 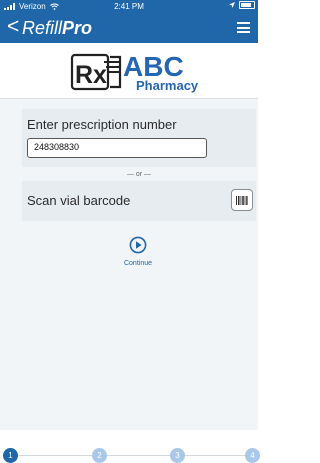 I want to click on location-arrow-icon, so click(x=232, y=4).